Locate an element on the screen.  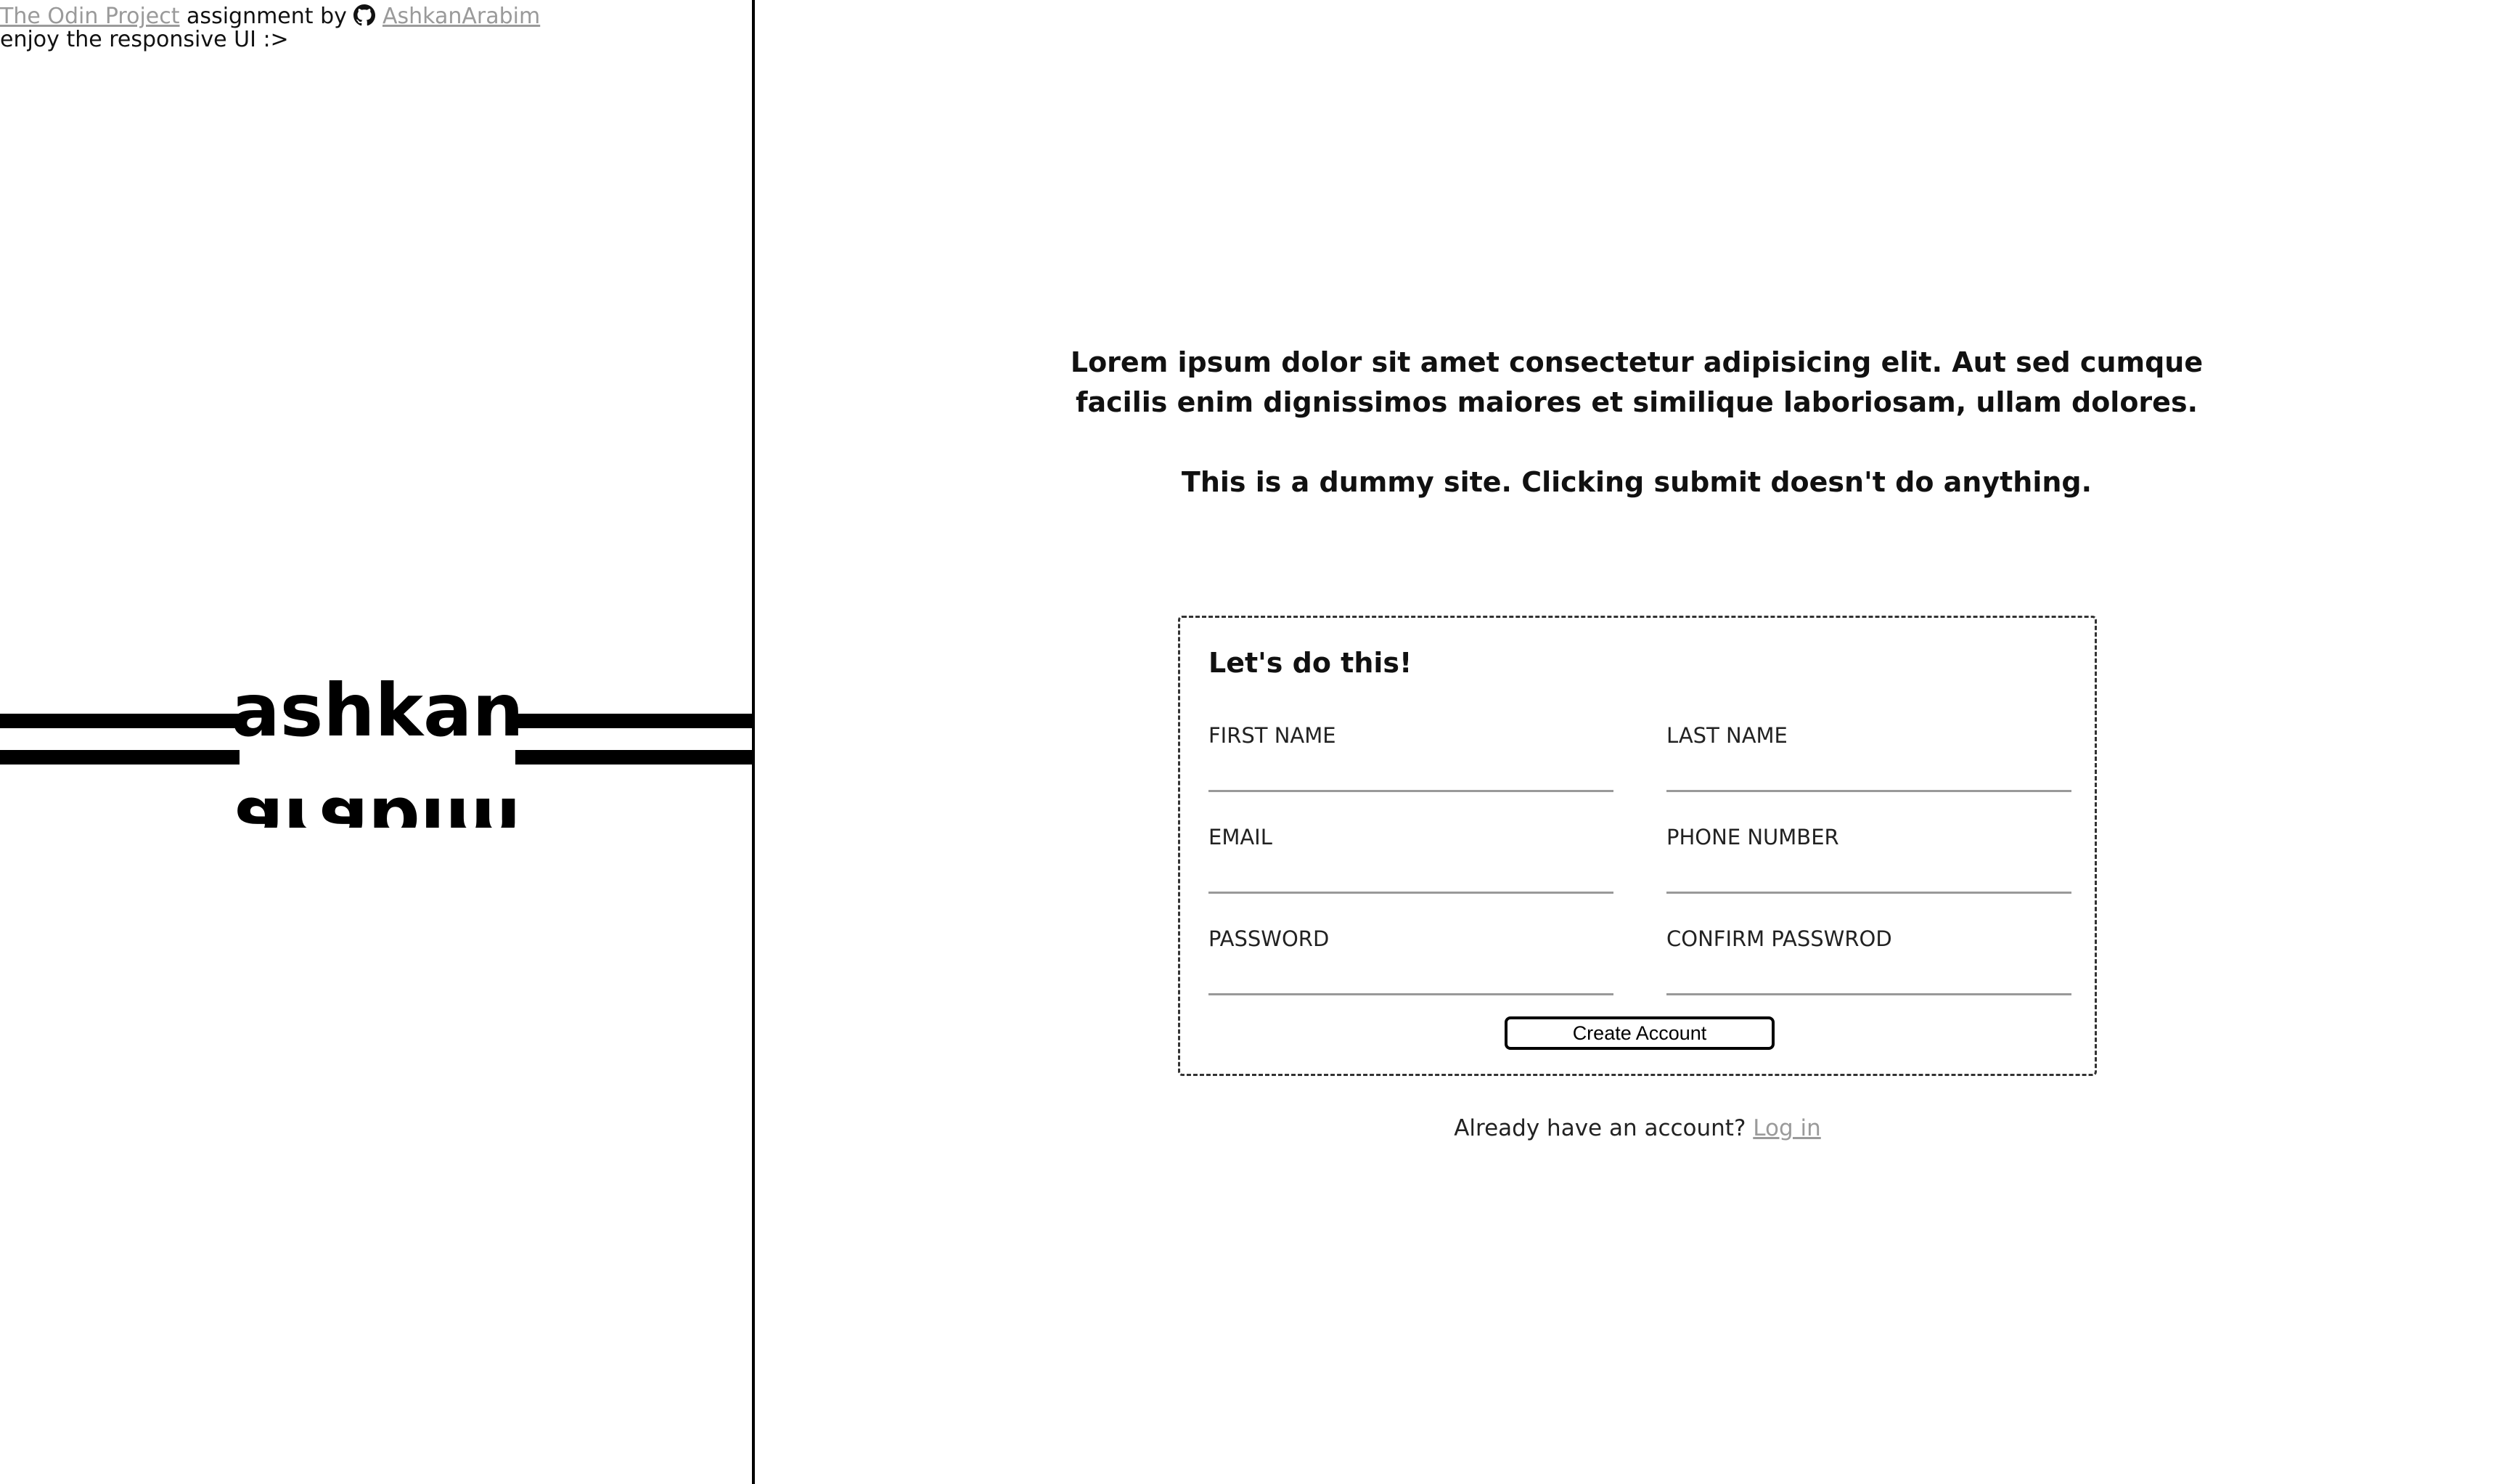
password-field: PASSWORD is located at coordinates (1410, 961).